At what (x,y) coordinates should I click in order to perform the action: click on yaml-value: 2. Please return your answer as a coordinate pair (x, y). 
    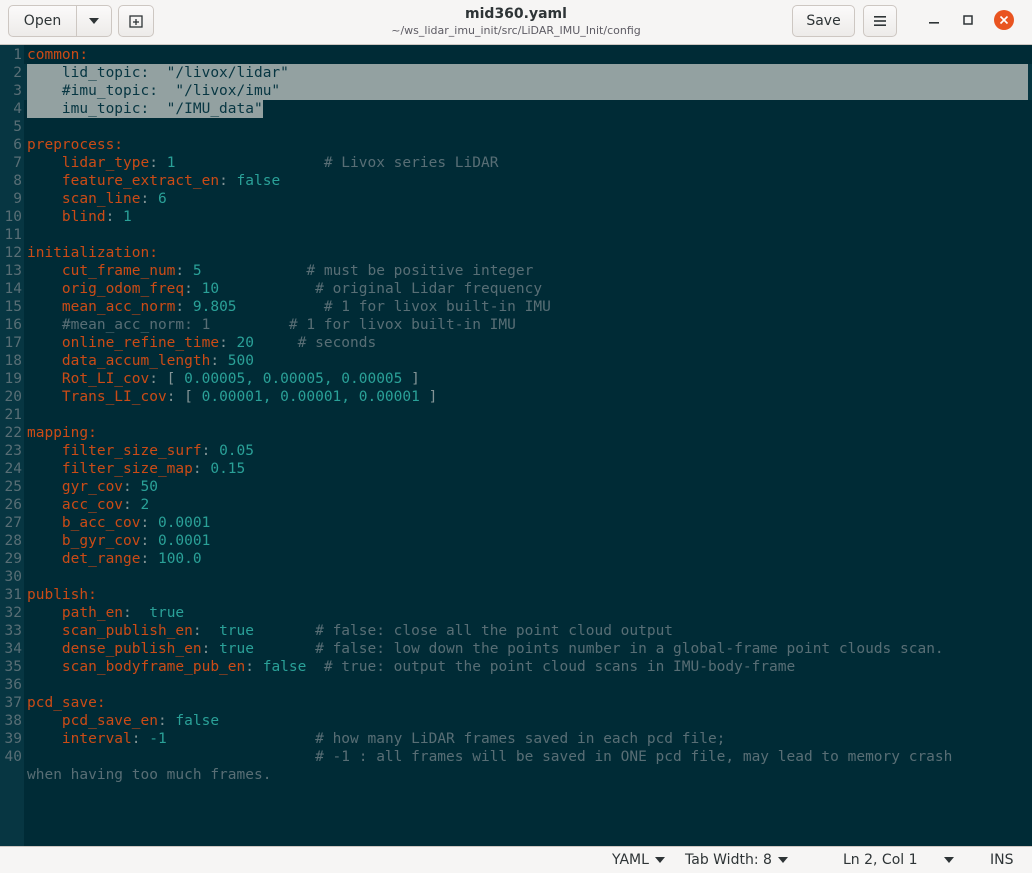
    Looking at the image, I should click on (145, 505).